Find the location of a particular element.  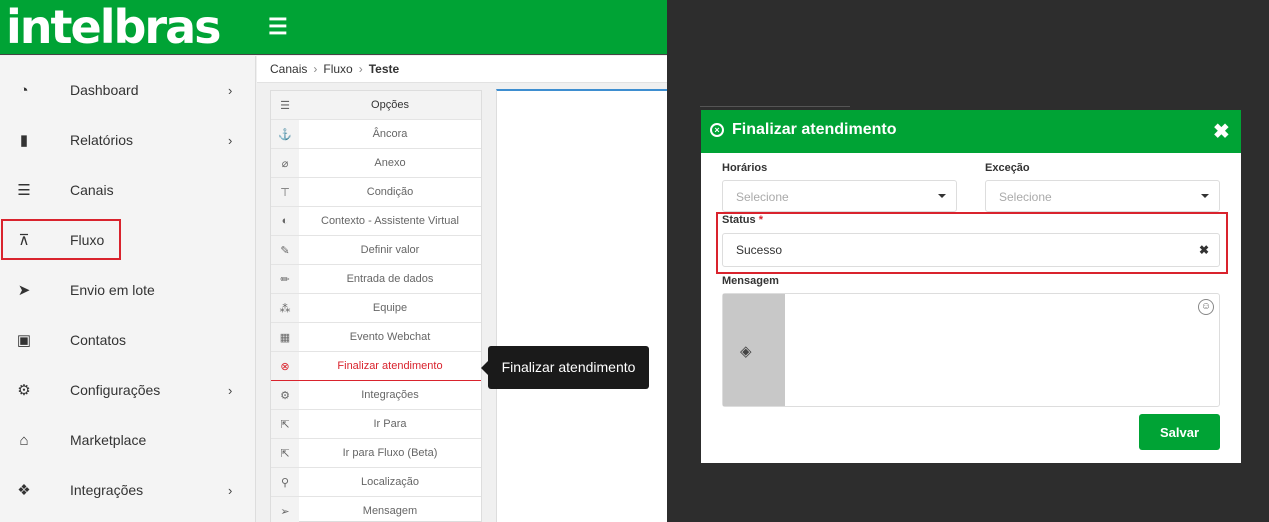

excecao-label: Exceção is located at coordinates (1007, 168).